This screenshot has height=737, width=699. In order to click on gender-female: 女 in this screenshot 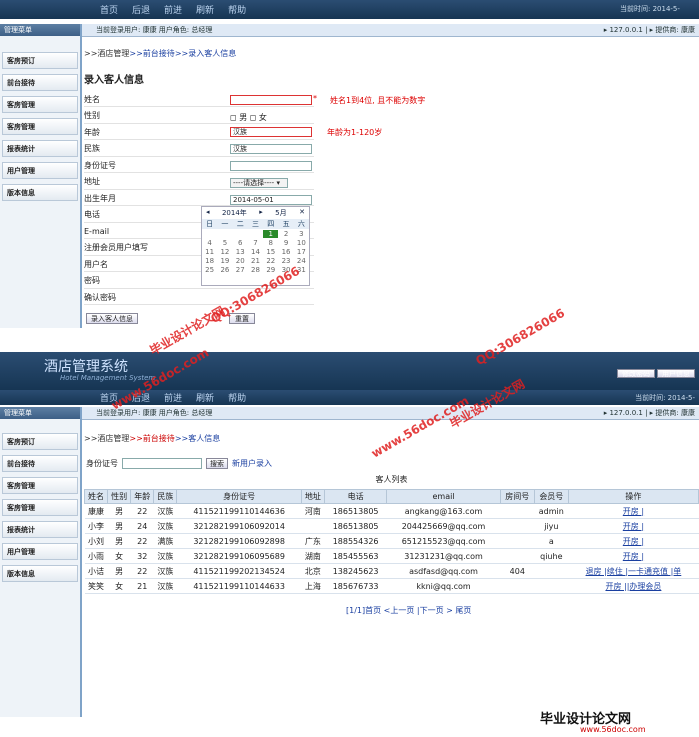, I will do `click(263, 117)`.